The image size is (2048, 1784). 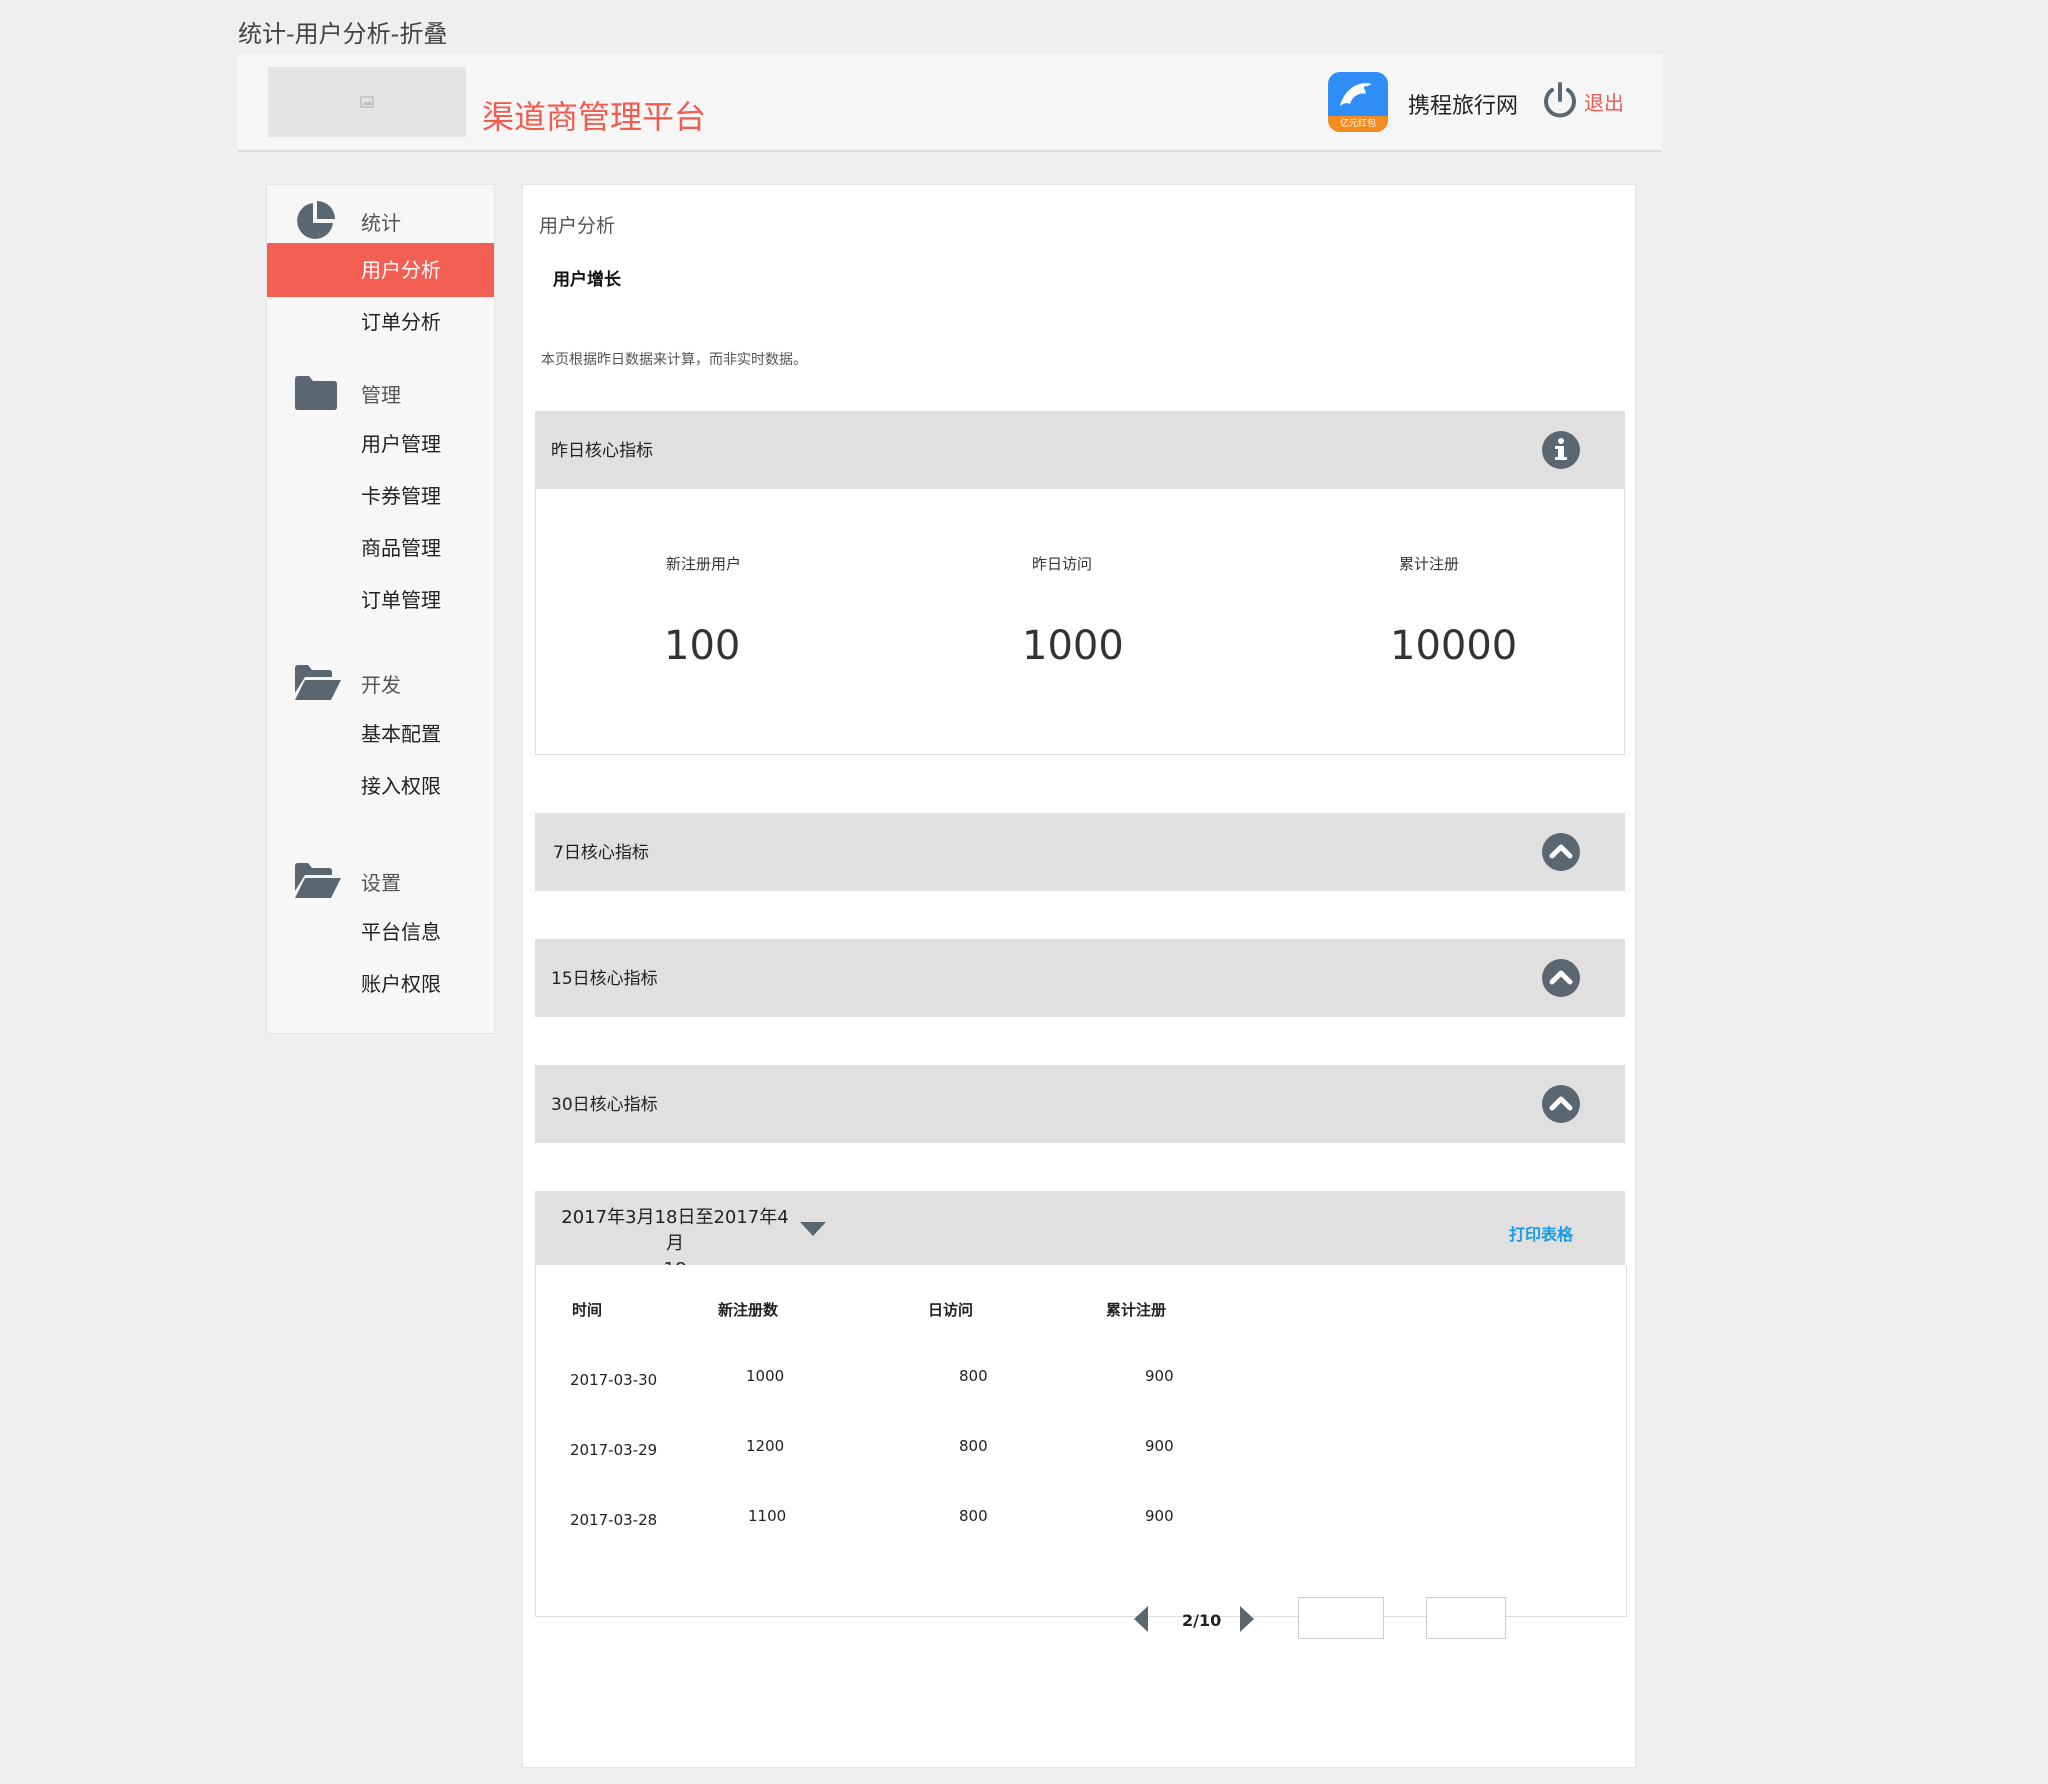 What do you see at coordinates (1454, 646) in the screenshot?
I see `metric-value: 10000` at bounding box center [1454, 646].